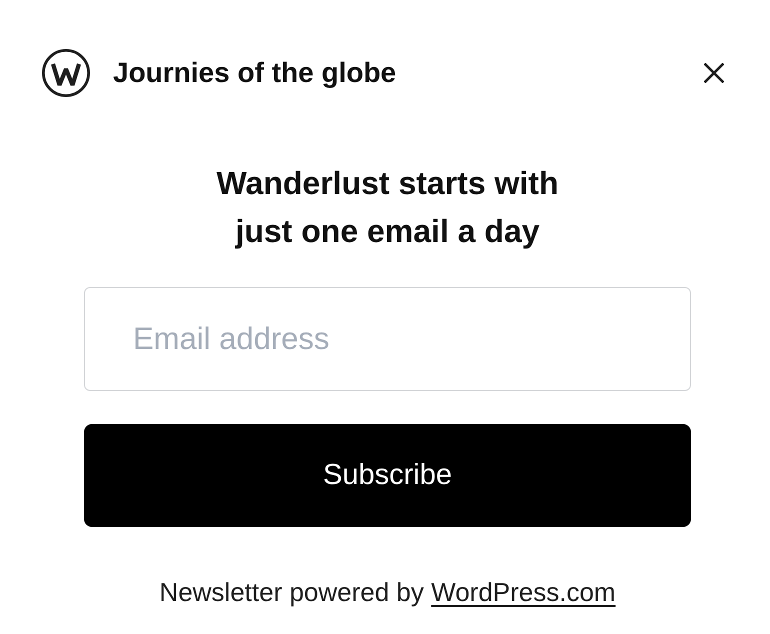 The image size is (770, 634). I want to click on subscribe-button: Subscribe, so click(387, 475).